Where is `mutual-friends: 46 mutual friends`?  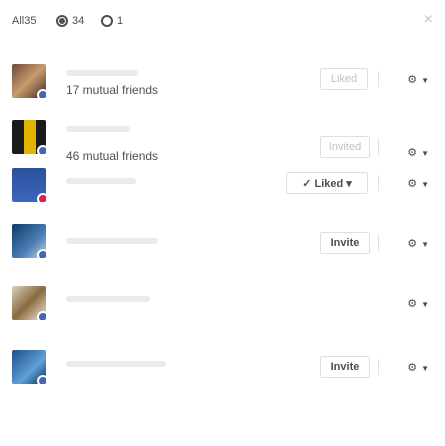
mutual-friends: 46 mutual friends is located at coordinates (112, 156).